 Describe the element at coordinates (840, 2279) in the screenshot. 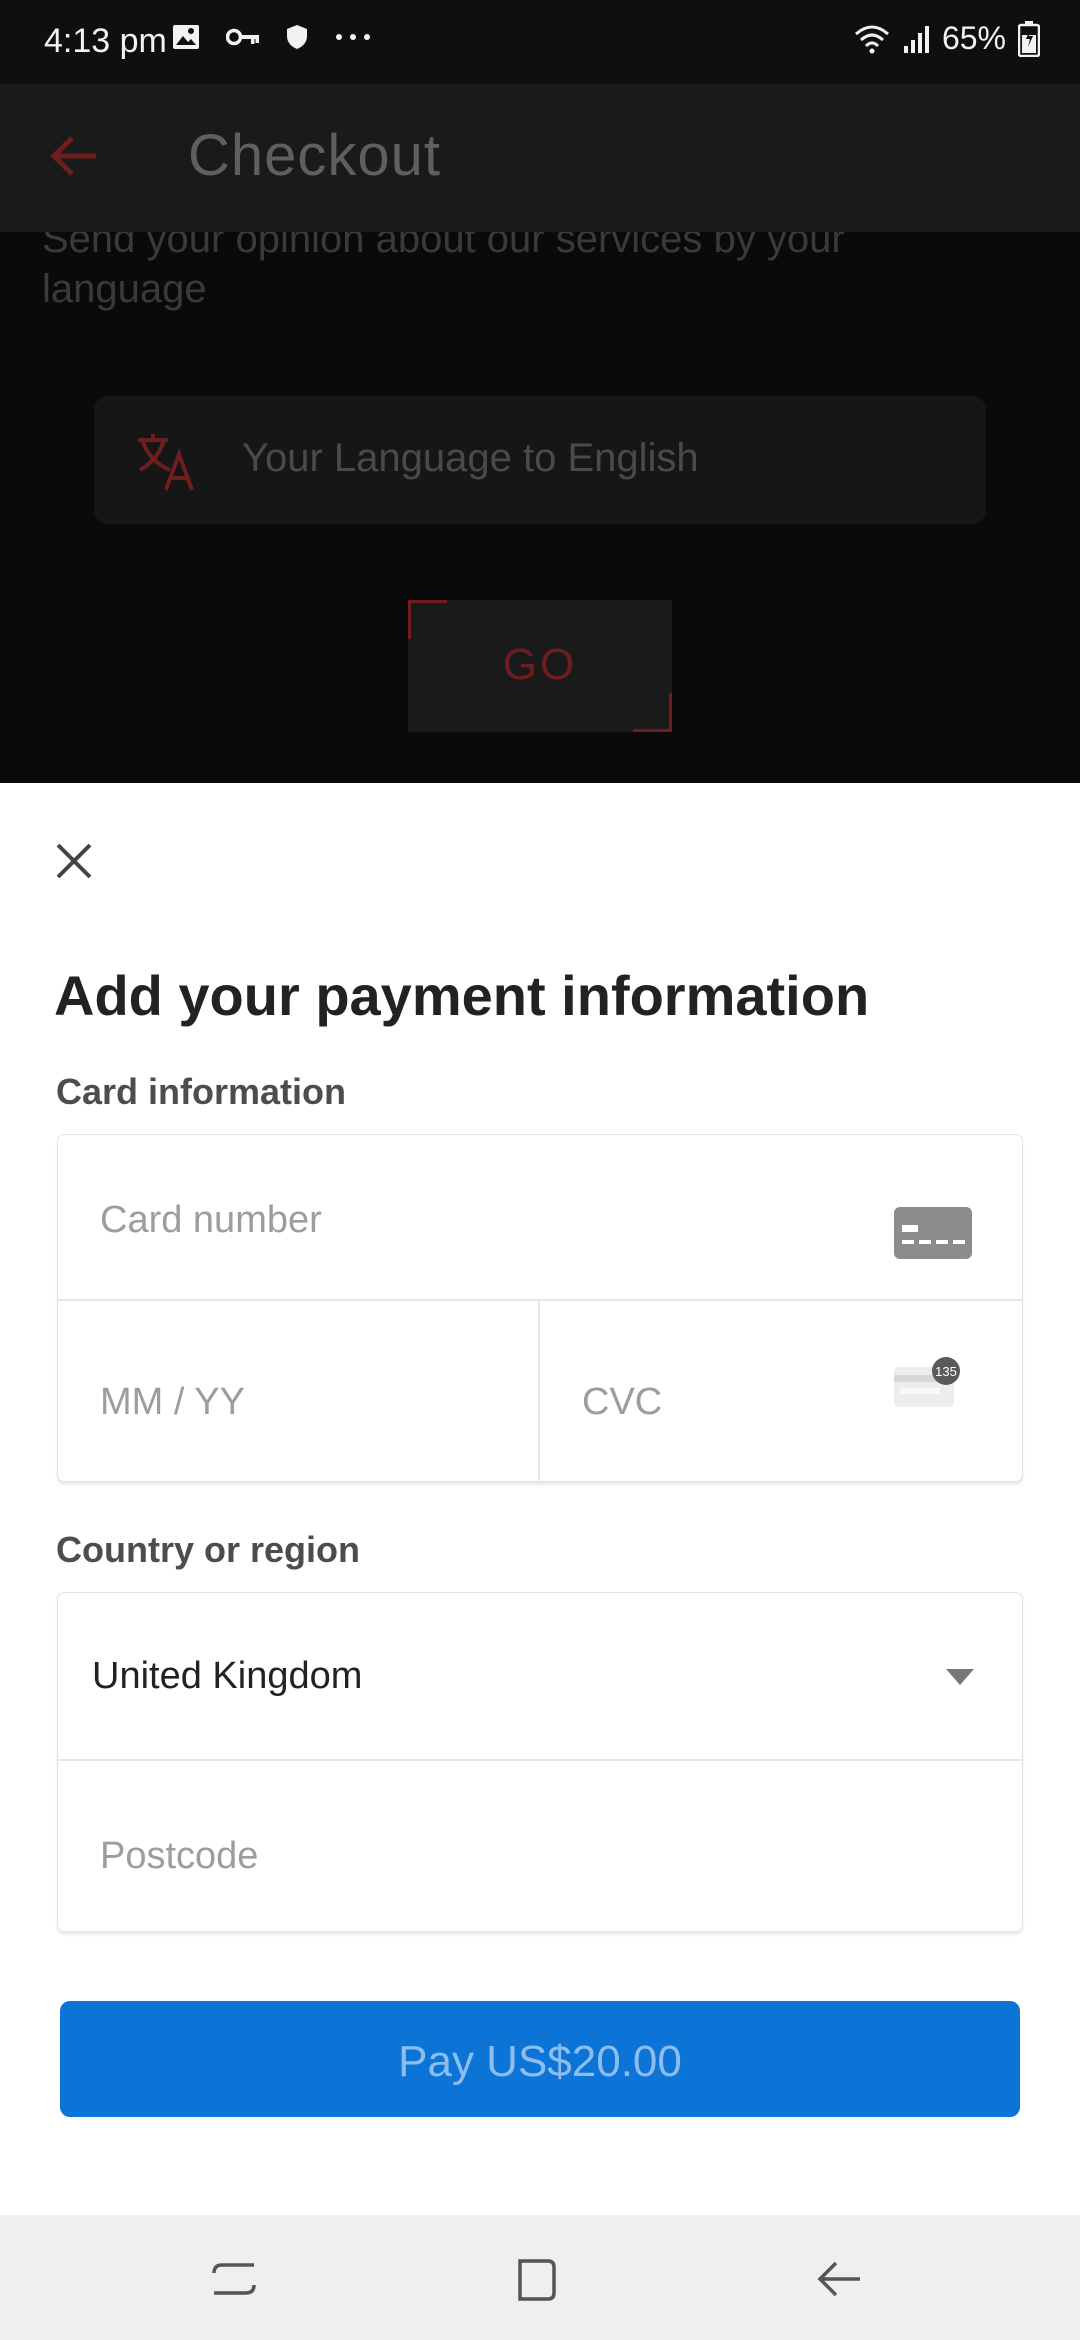

I see `back-icon` at that location.